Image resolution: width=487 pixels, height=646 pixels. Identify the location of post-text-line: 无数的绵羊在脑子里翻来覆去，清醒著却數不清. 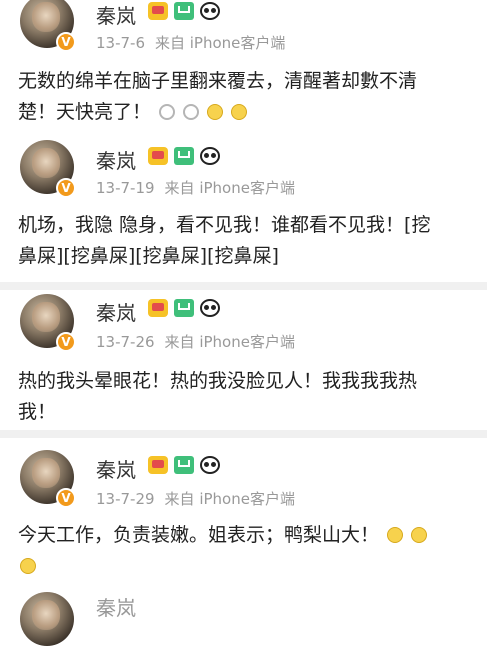
(218, 81).